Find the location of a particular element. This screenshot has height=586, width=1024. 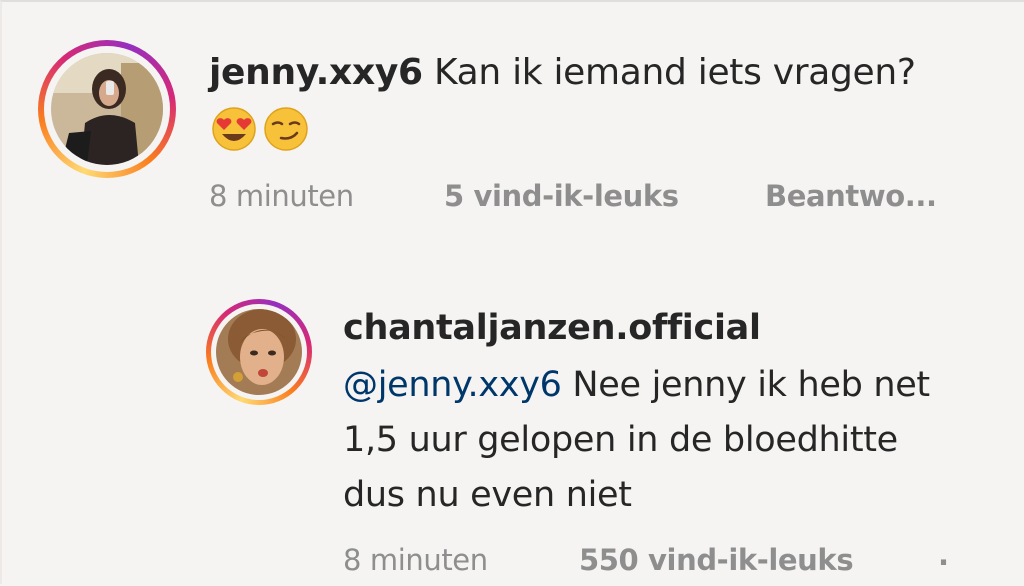

username: chantaljanzen.official is located at coordinates (552, 328).